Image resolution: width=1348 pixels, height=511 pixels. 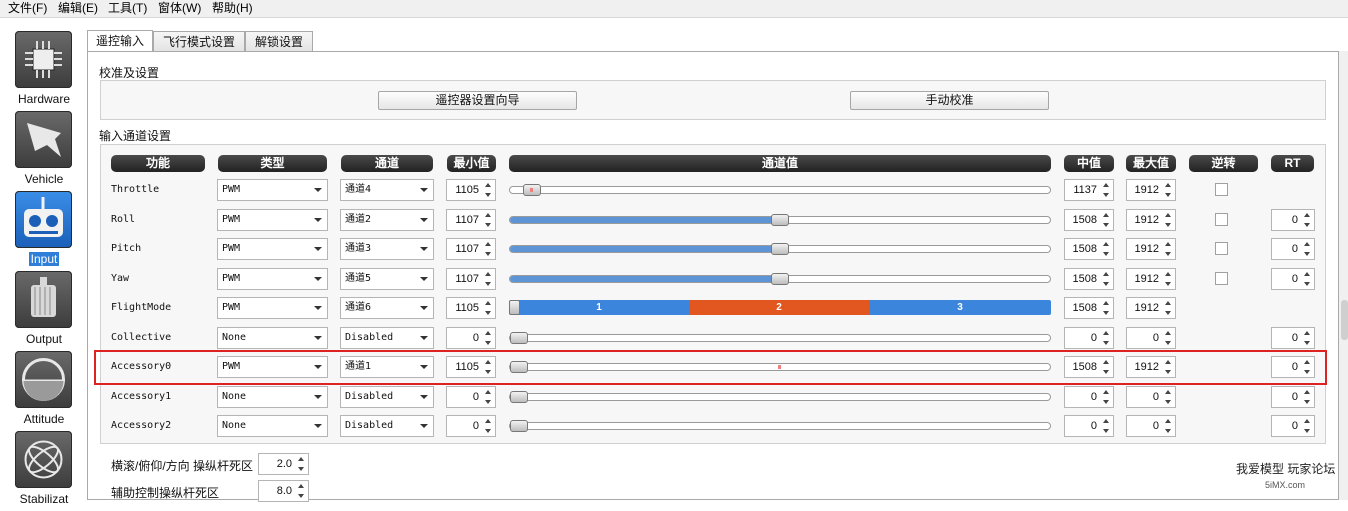 What do you see at coordinates (387, 220) in the screenshot?
I see `channel-combo: 通道2` at bounding box center [387, 220].